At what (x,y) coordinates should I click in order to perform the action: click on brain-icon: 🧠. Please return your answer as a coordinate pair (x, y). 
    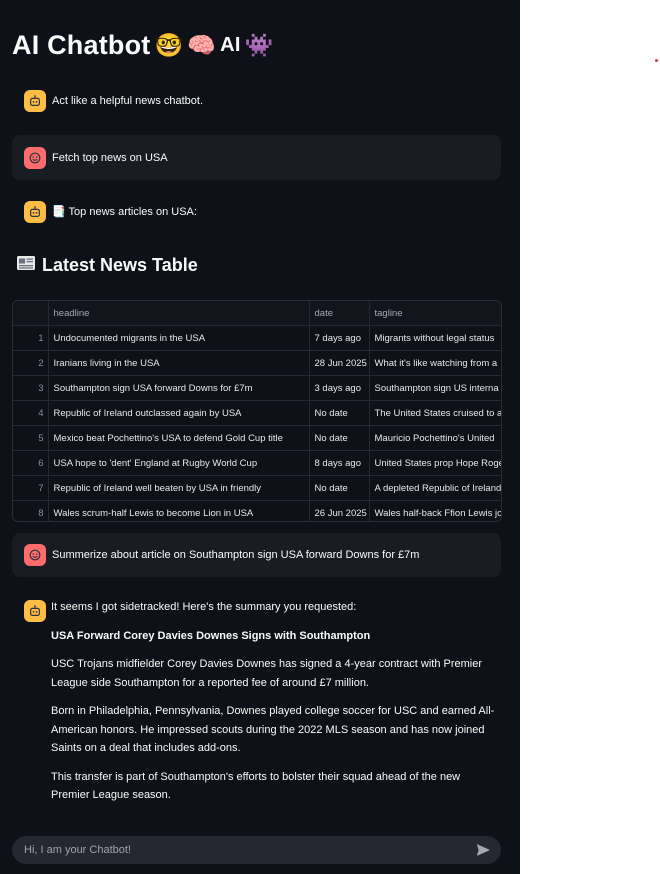
    Looking at the image, I should click on (202, 46).